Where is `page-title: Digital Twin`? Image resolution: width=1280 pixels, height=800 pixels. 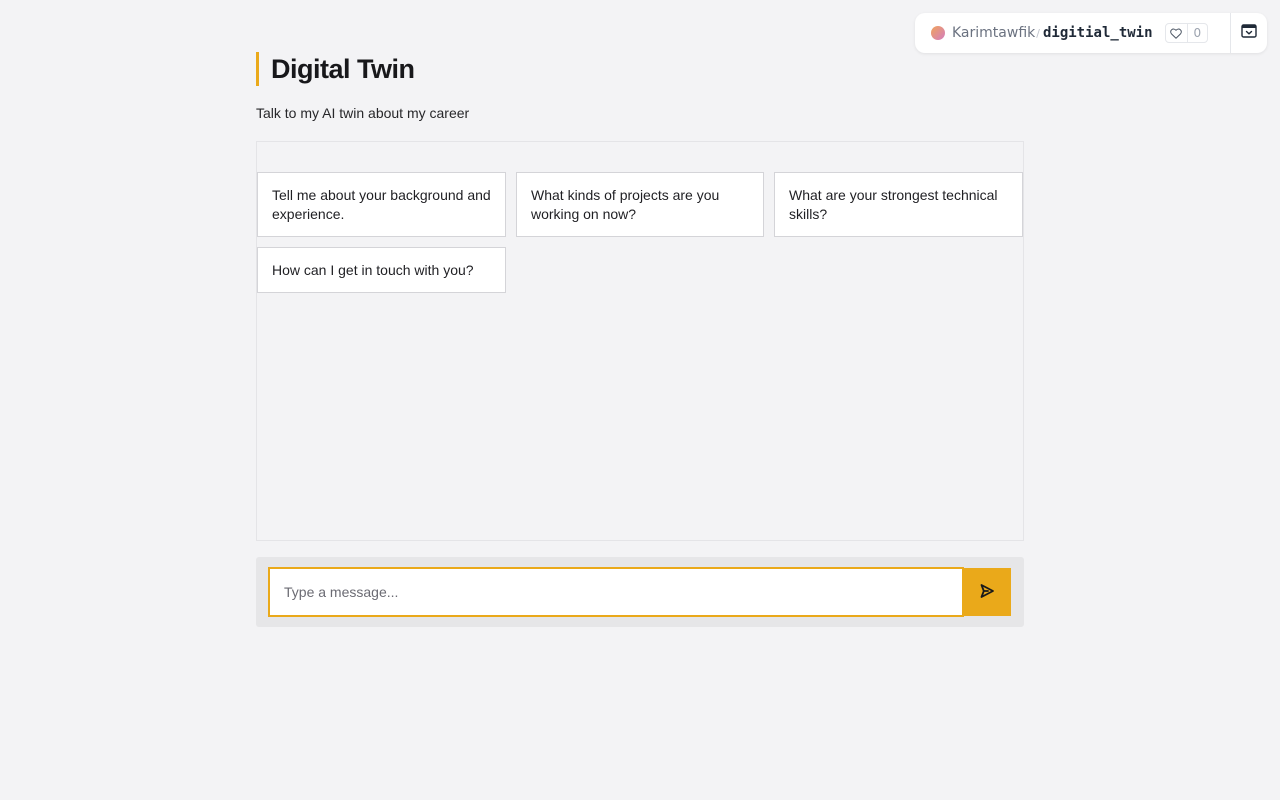 page-title: Digital Twin is located at coordinates (343, 68).